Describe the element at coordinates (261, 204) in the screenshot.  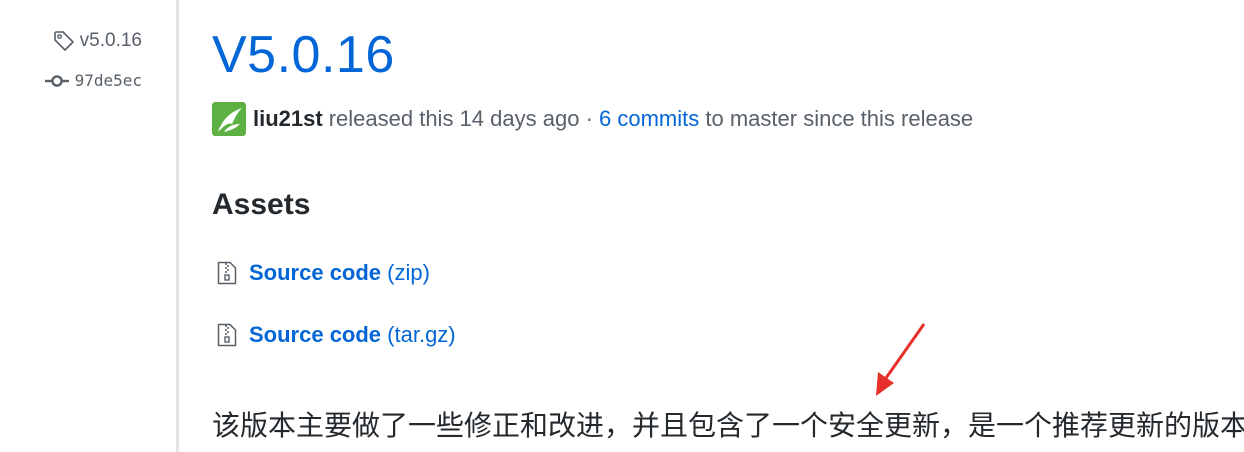
I see `assets-heading: Assets` at that location.